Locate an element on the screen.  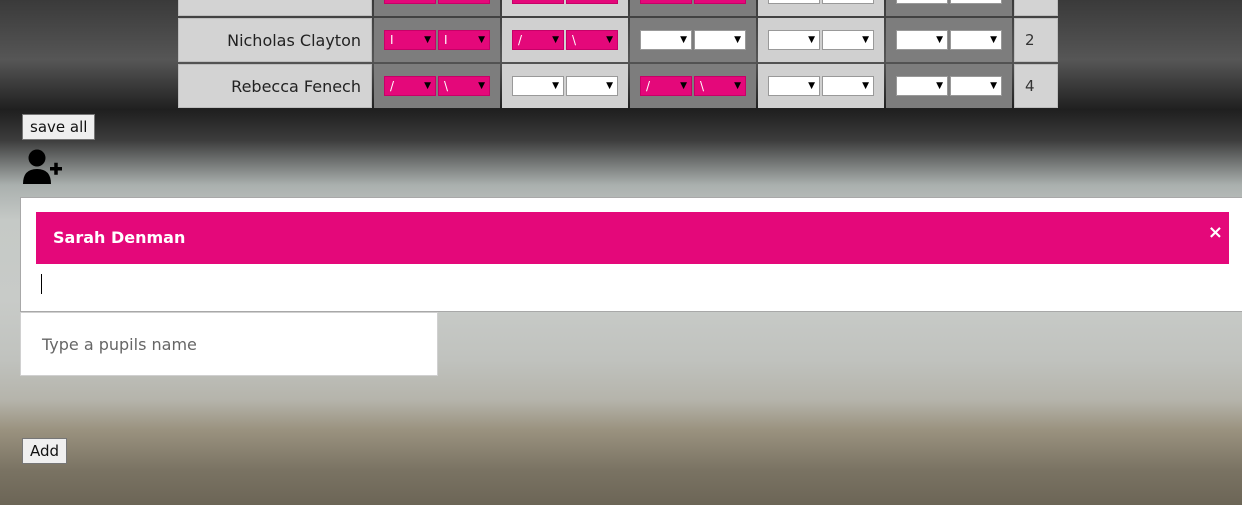
table-row: ▼▼▼▼▼▼▼▼▼▼ is located at coordinates (618, 8).